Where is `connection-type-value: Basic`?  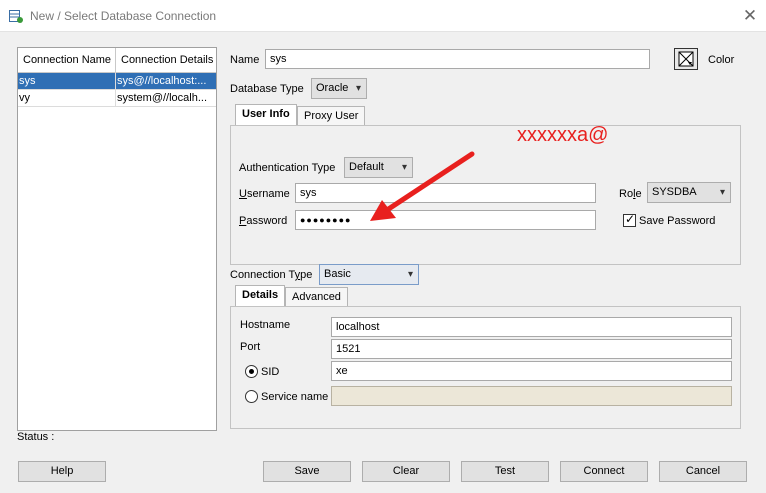 connection-type-value: Basic is located at coordinates (337, 274).